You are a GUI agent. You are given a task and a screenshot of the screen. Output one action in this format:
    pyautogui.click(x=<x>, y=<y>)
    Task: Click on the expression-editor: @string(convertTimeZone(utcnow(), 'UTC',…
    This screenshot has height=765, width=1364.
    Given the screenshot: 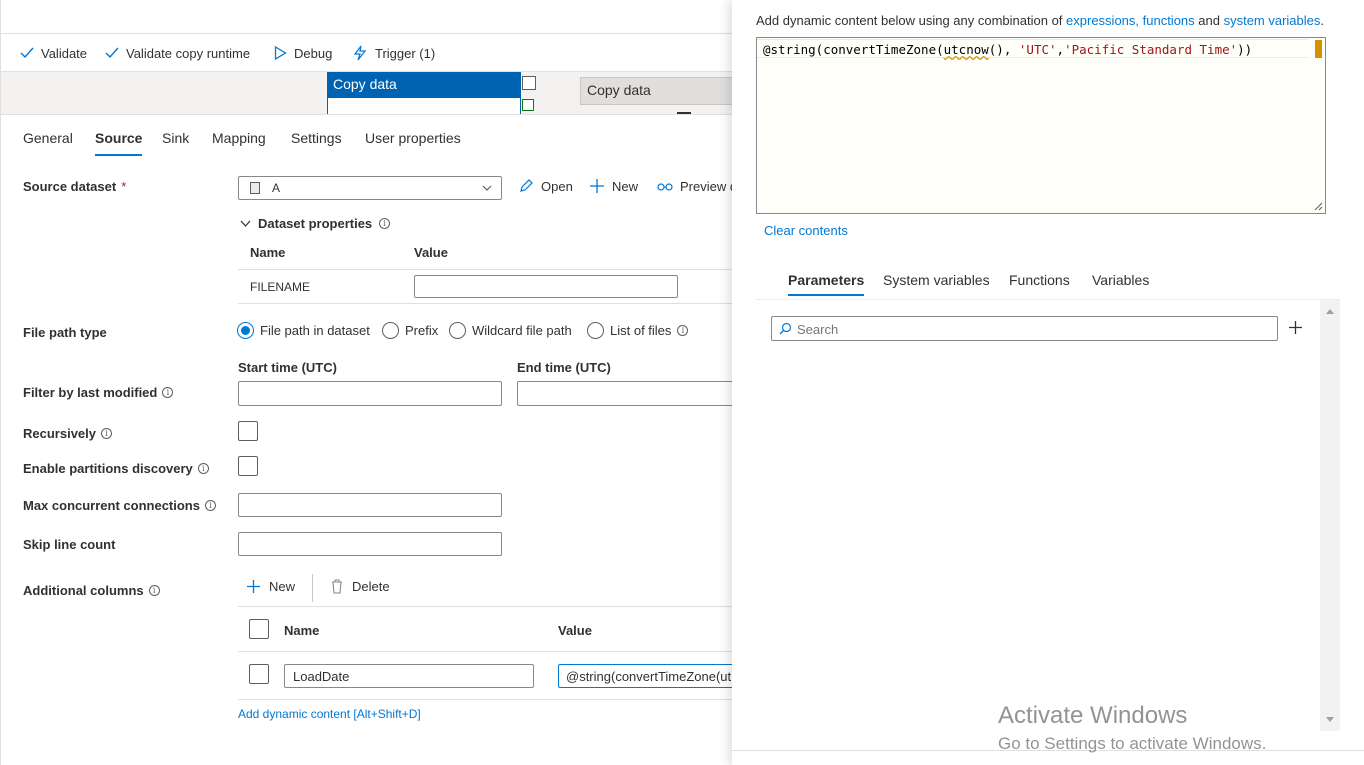 What is the action you would take?
    pyautogui.click(x=1041, y=125)
    